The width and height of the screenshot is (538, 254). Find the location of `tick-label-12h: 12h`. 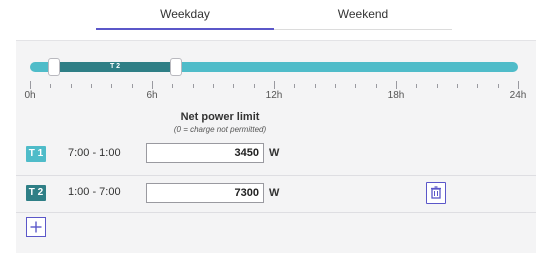

tick-label-12h: 12h is located at coordinates (274, 95).